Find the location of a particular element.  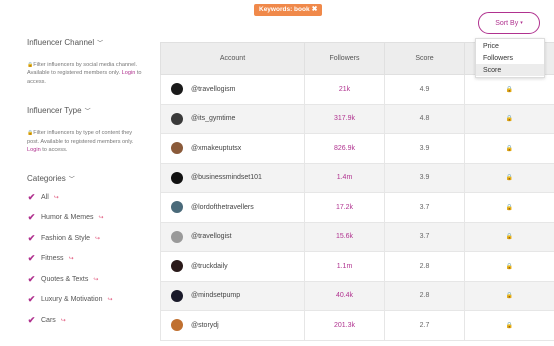

table-row: @businessmindset101 1.4m 3.9 🔒 is located at coordinates (357, 177).